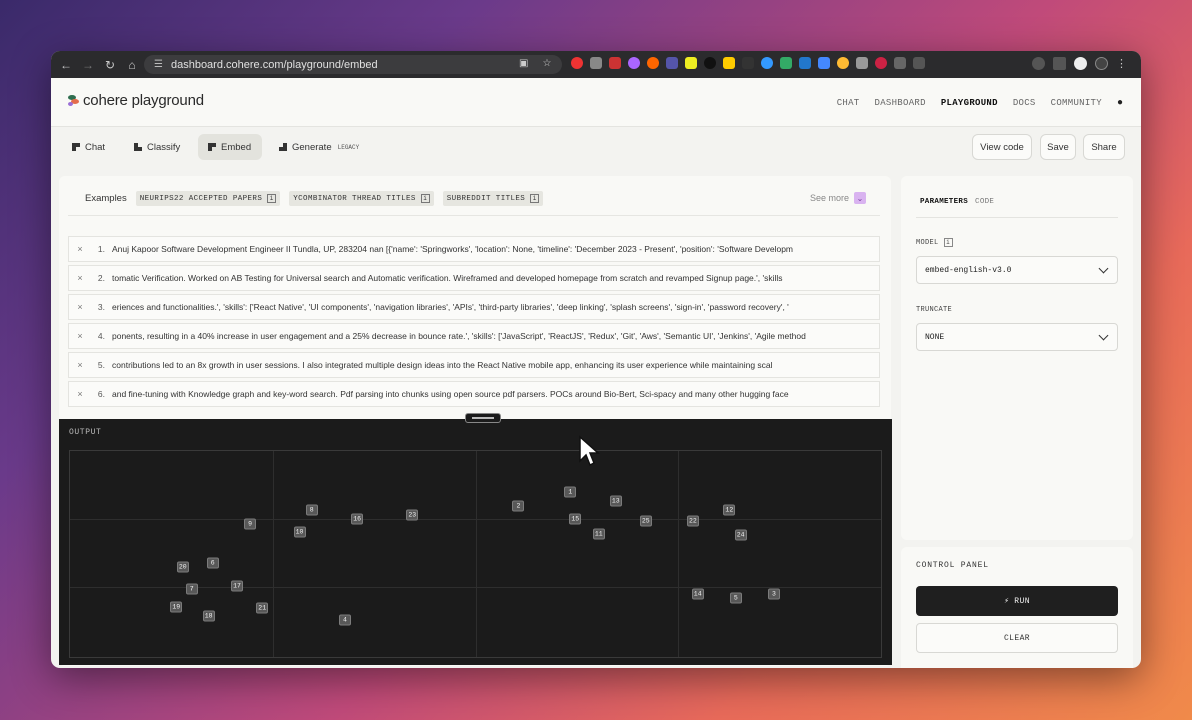 Image resolution: width=1192 pixels, height=720 pixels. I want to click on example-chip: NEURIPS22 ACCEPTED PAPERS i, so click(208, 198).